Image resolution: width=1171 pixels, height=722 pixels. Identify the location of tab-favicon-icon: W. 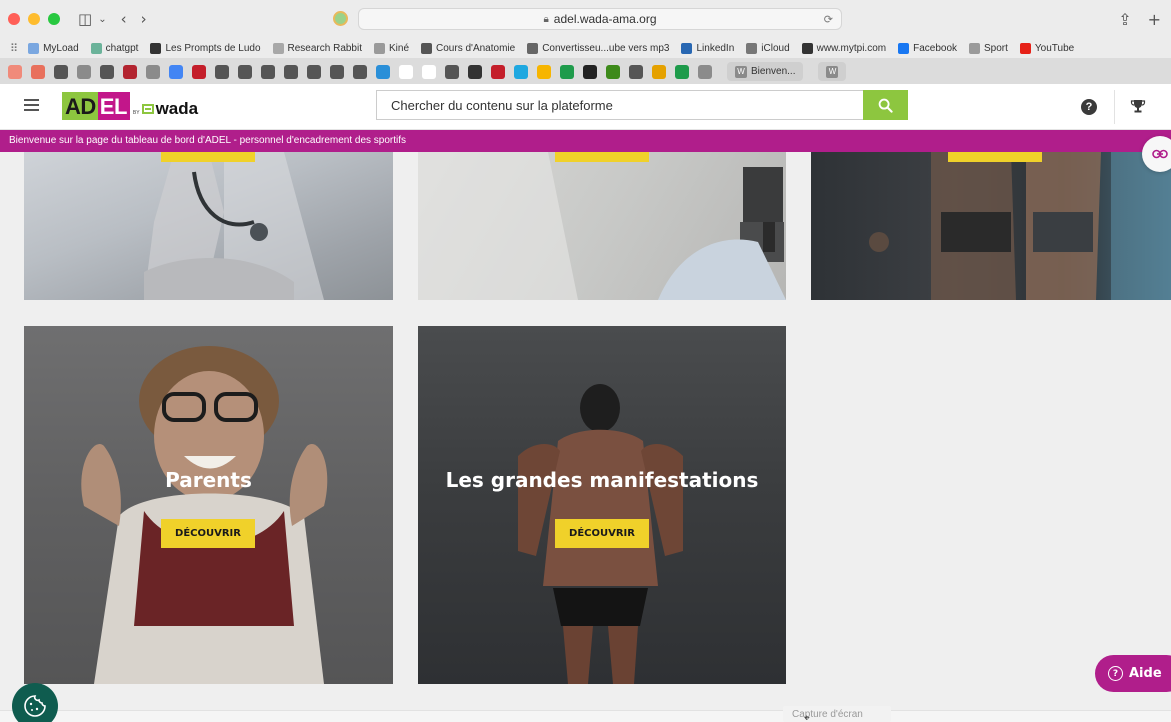
(741, 71).